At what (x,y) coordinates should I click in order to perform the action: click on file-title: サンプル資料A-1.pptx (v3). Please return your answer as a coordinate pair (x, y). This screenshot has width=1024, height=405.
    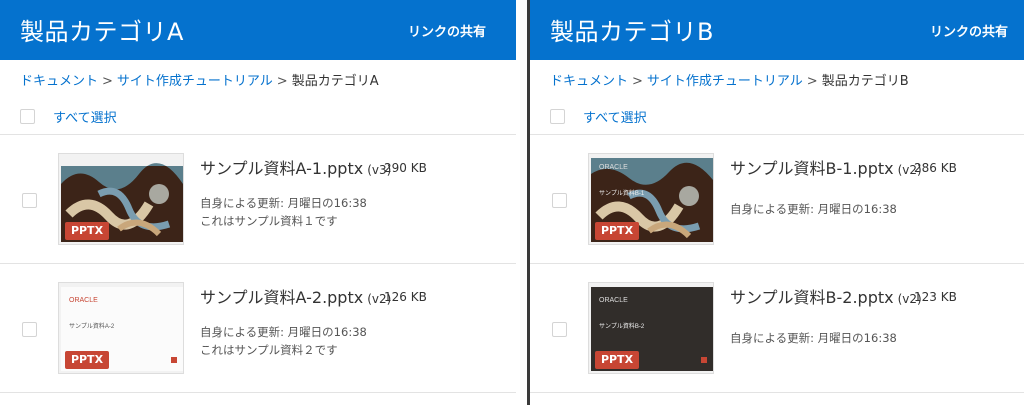
    Looking at the image, I should click on (295, 167).